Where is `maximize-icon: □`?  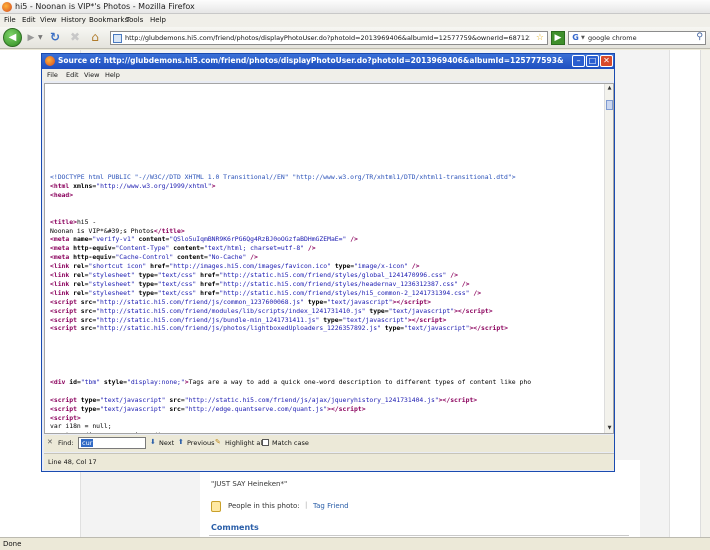
maximize-icon: □ is located at coordinates (592, 61).